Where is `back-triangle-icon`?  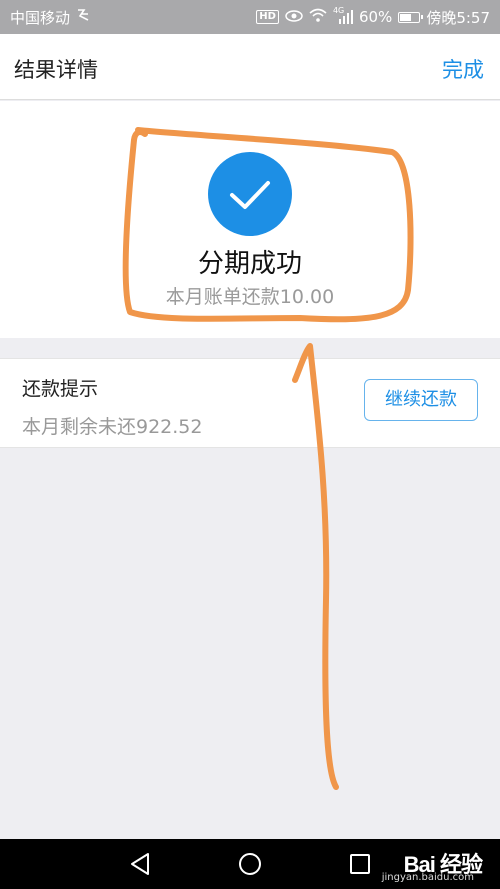 back-triangle-icon is located at coordinates (140, 864).